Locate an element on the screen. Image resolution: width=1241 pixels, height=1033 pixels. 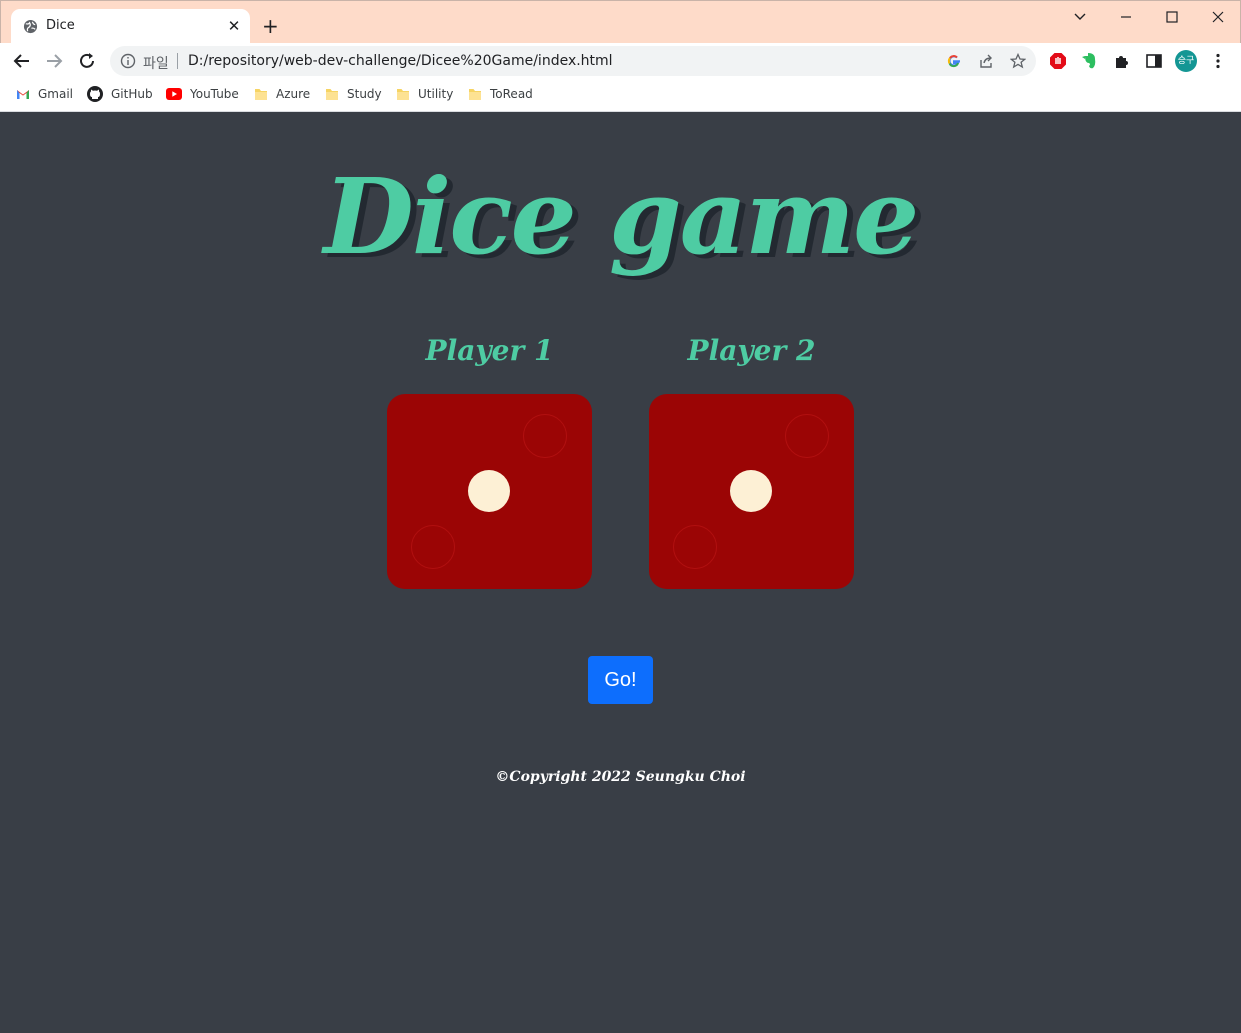
google-icon is located at coordinates (954, 61).